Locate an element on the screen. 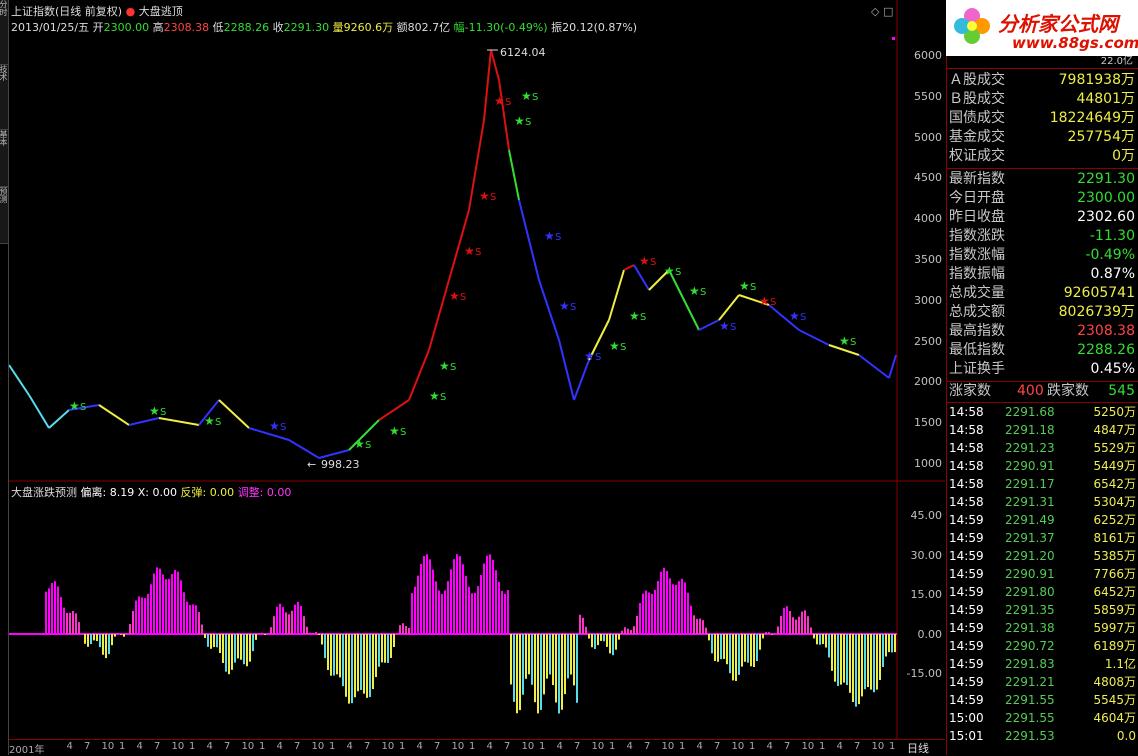 The width and height of the screenshot is (1138, 756). breadth-row: 涨家数400跌家数545 is located at coordinates (1043, 391).